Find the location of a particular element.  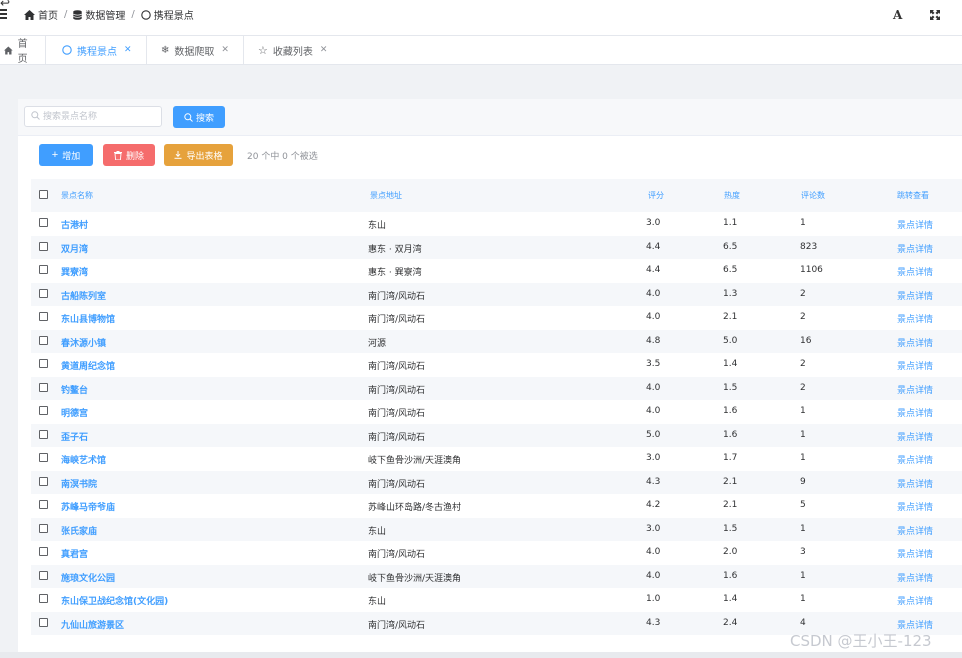

table-row: 钓鳌台 南门湾/风动石 4.0 1.5 2 景点详情 is located at coordinates (496, 388).